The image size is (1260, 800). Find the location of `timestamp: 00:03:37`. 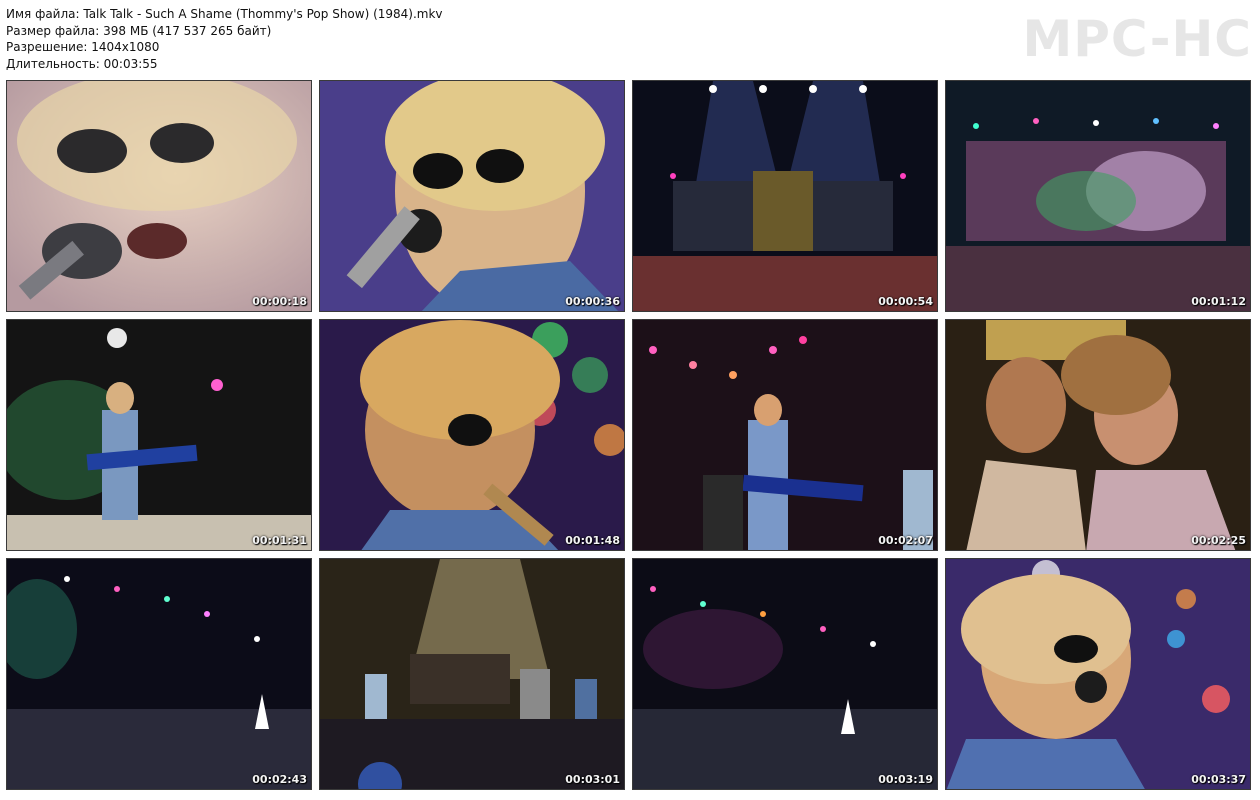

timestamp: 00:03:37 is located at coordinates (1218, 779).